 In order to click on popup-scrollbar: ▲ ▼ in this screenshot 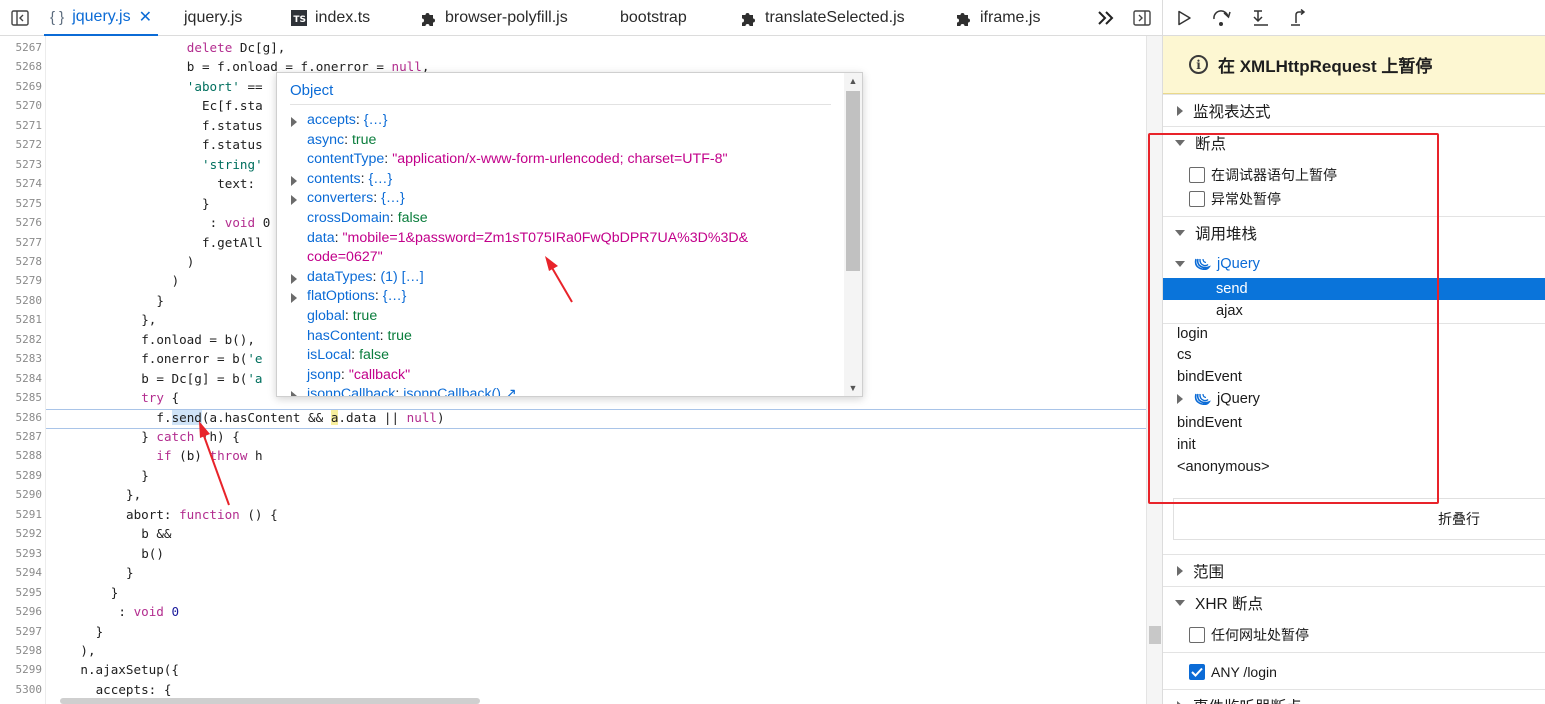, I will do `click(853, 234)`.